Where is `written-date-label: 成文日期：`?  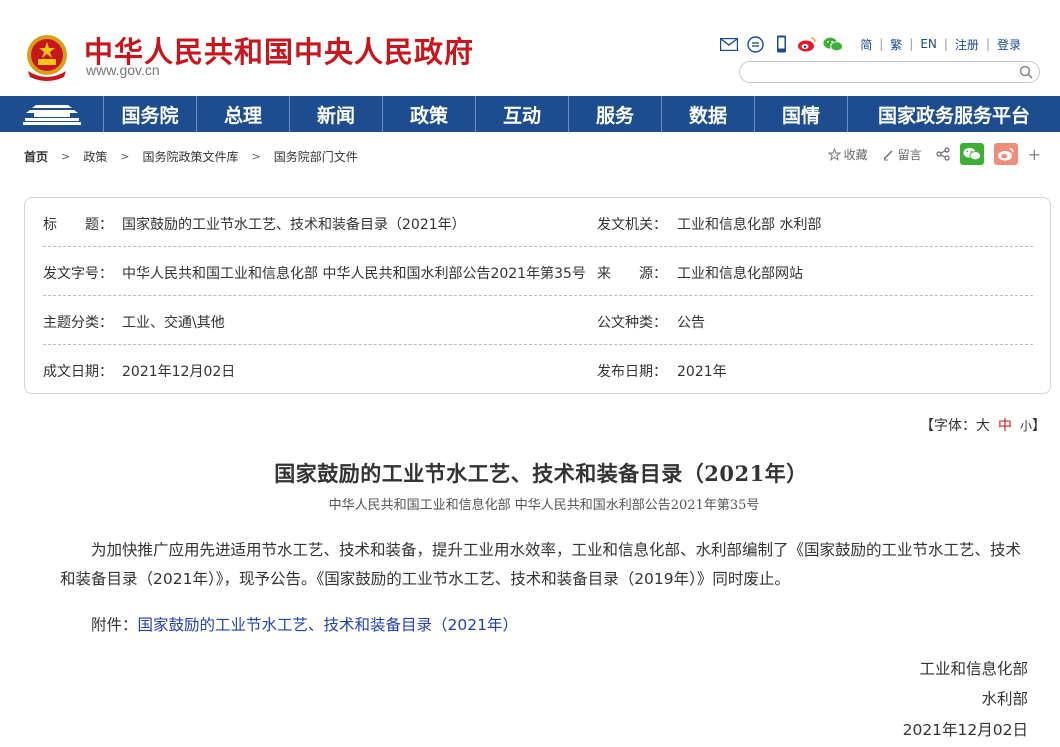
written-date-label: 成文日期： is located at coordinates (78, 372).